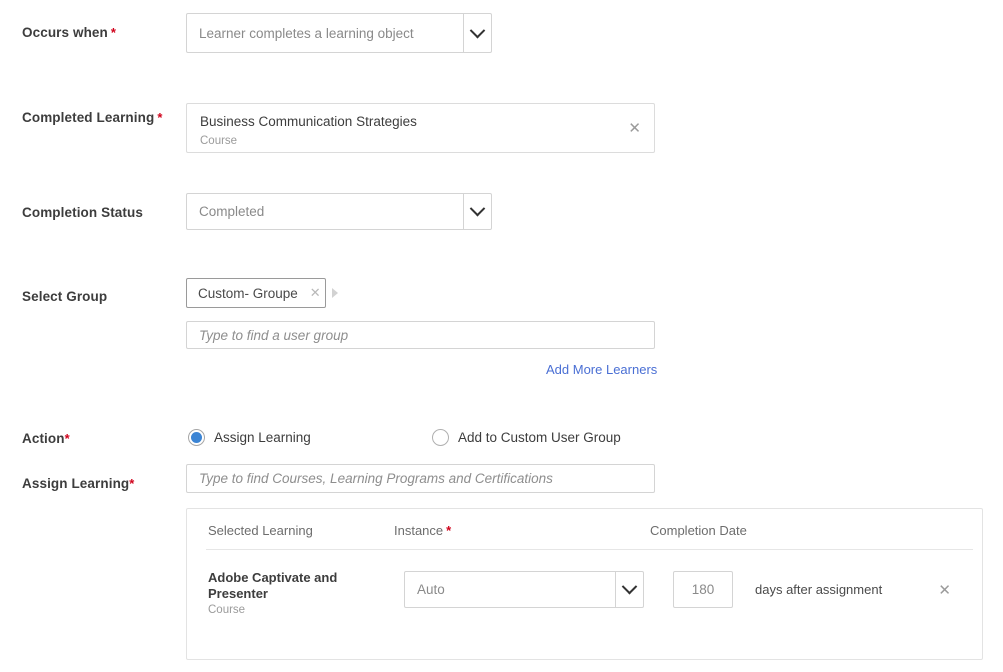 The image size is (1003, 672). I want to click on completed-learning-title: Business Communication Strategies, so click(308, 121).